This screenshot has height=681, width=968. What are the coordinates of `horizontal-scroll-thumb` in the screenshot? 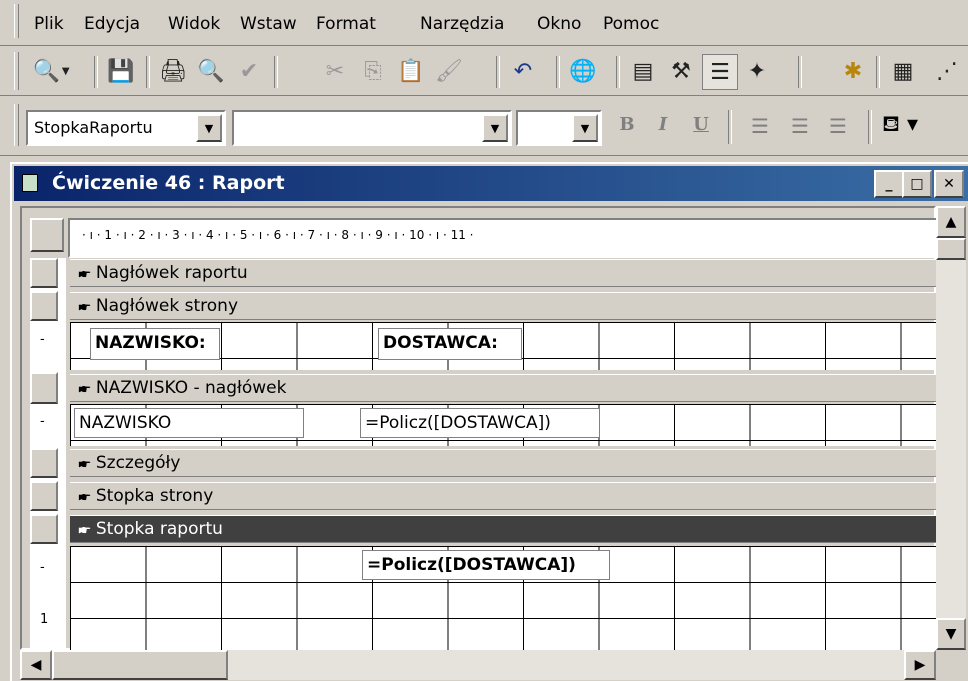 It's located at (140, 665).